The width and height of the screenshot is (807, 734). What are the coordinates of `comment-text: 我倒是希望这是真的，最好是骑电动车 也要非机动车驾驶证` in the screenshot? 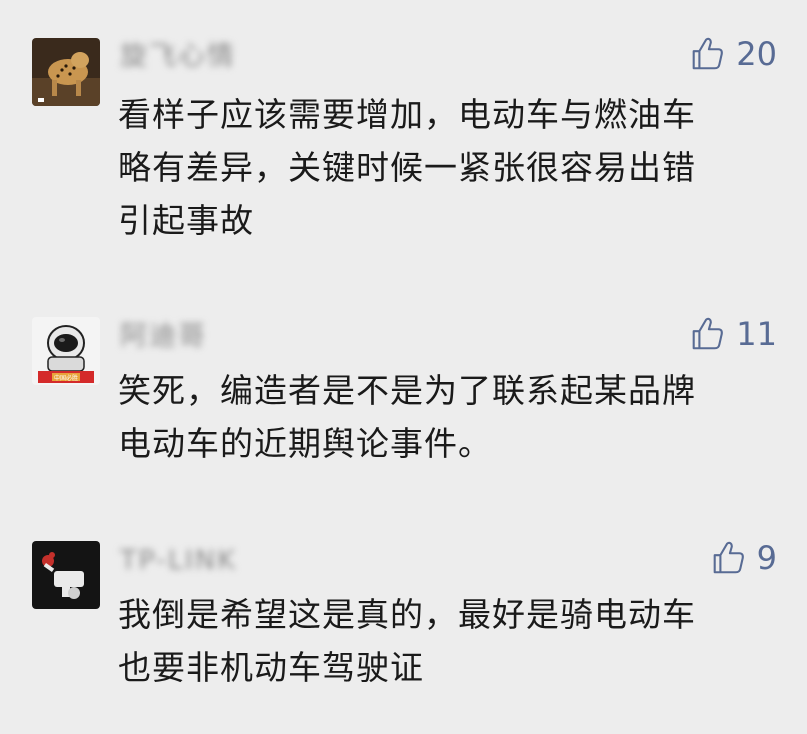 It's located at (448, 641).